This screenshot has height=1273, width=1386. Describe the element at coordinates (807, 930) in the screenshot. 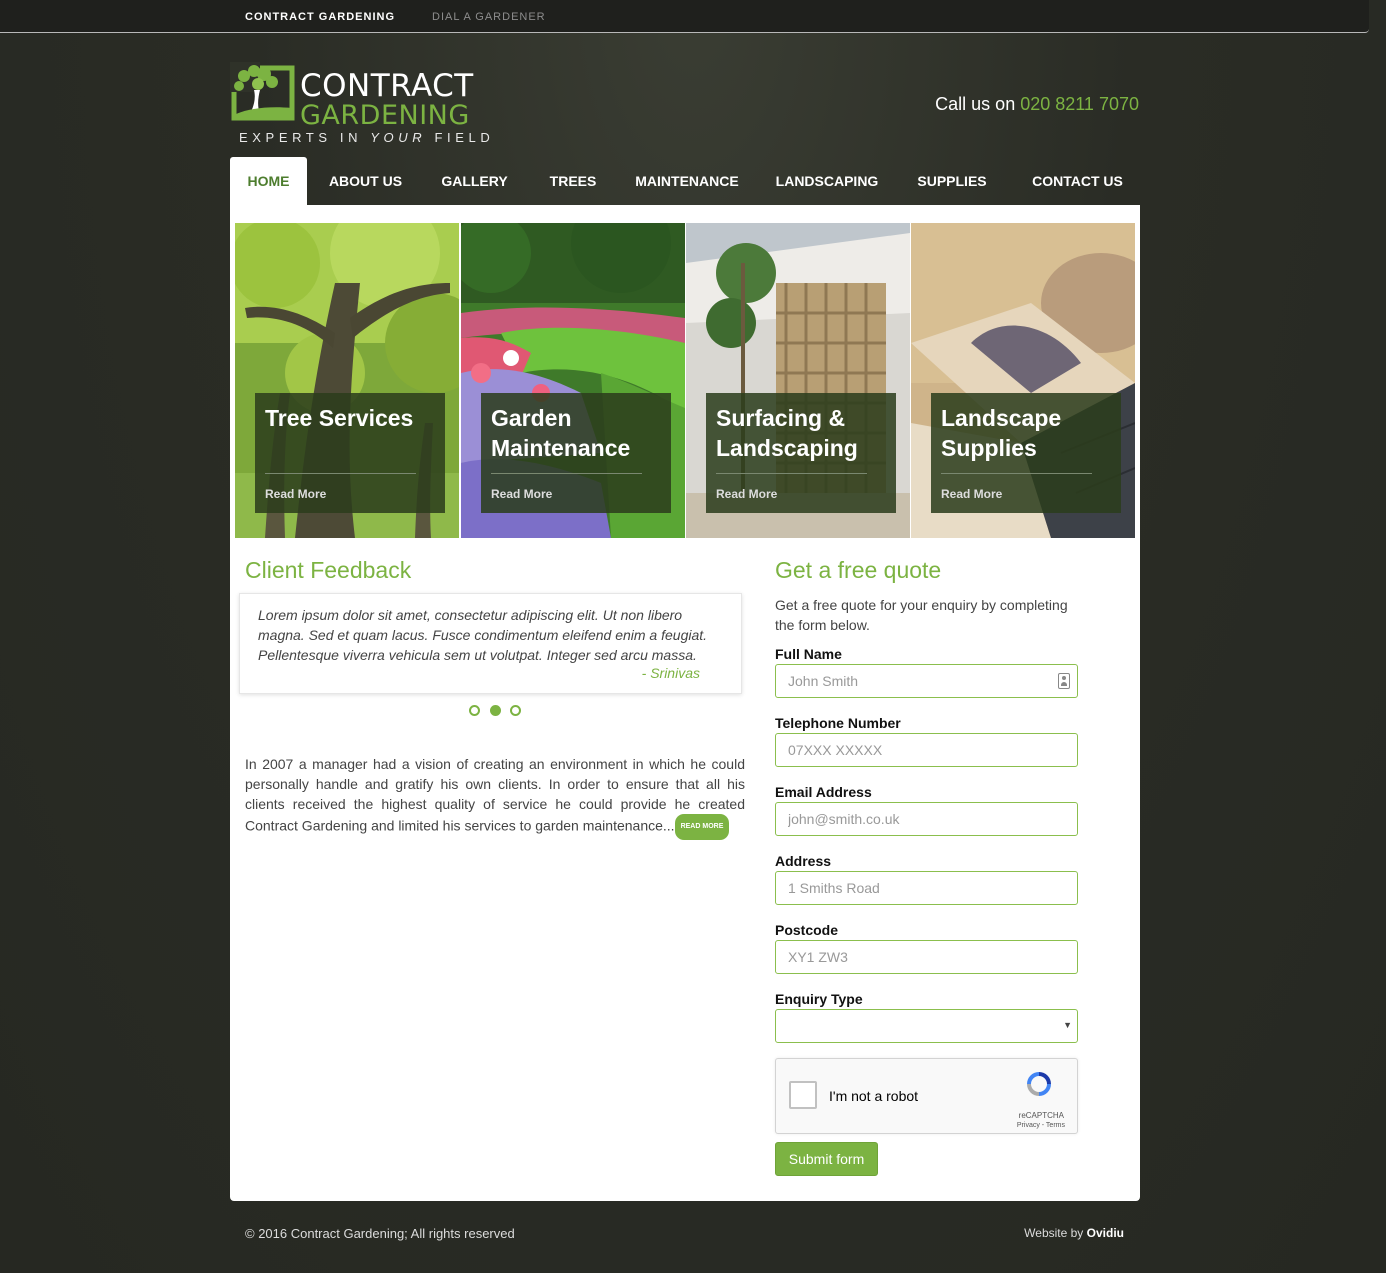

I see `postcode-label: Postcode` at that location.